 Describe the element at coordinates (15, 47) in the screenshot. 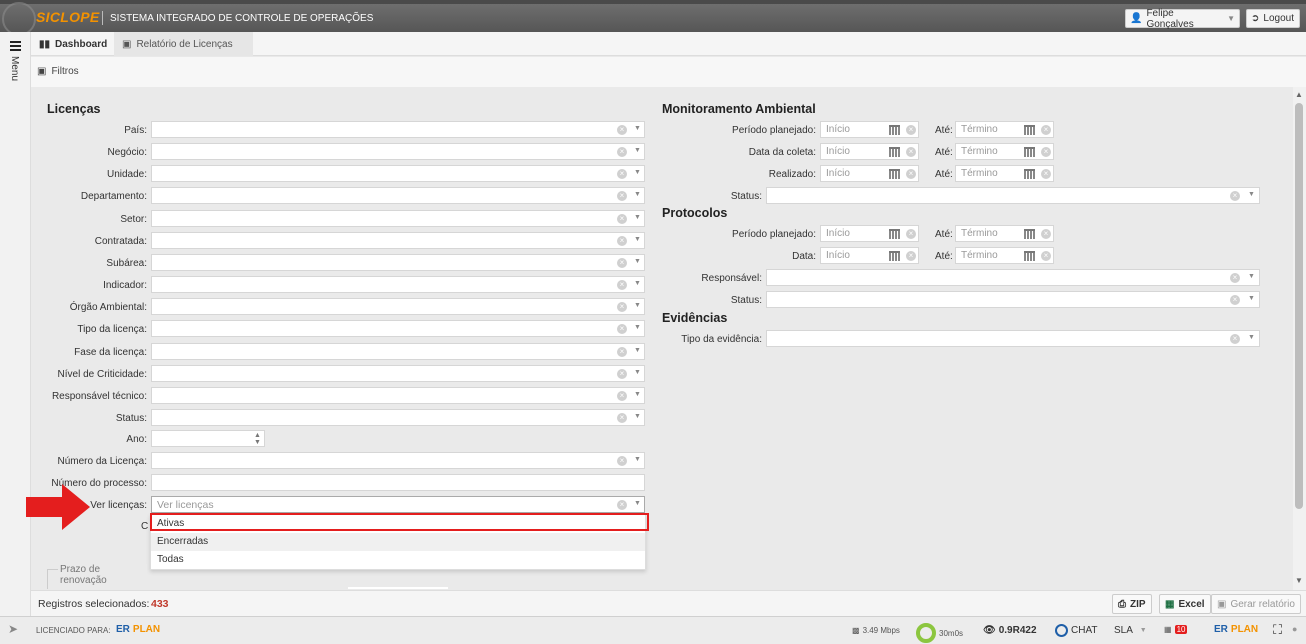

I see `hamburger-icon` at that location.